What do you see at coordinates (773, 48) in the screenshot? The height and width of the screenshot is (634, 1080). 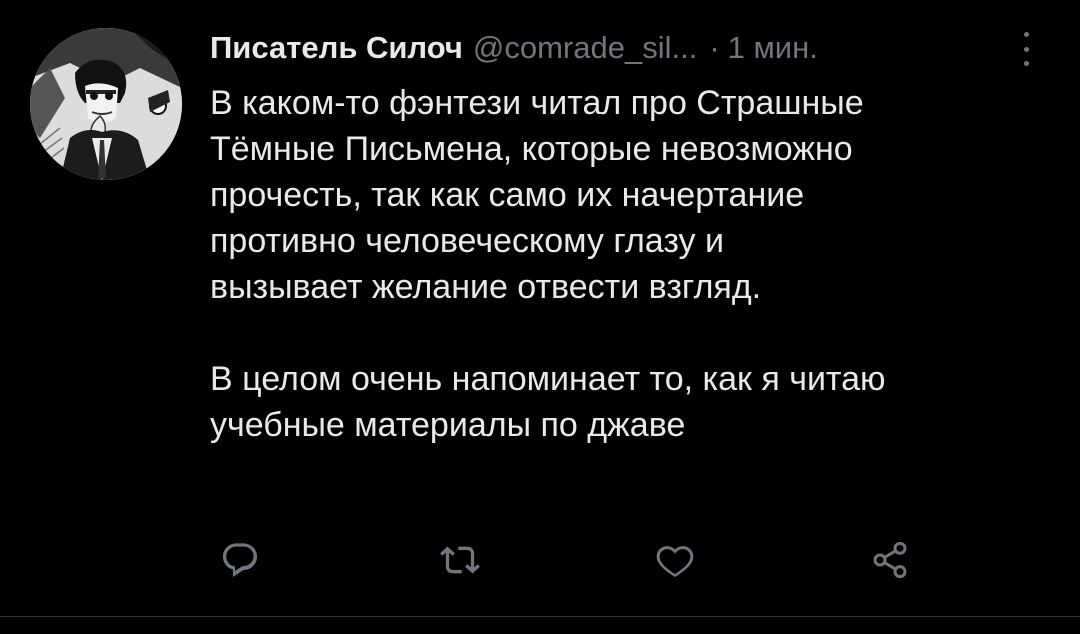 I see `tweet-timestamp: 1 мин.` at bounding box center [773, 48].